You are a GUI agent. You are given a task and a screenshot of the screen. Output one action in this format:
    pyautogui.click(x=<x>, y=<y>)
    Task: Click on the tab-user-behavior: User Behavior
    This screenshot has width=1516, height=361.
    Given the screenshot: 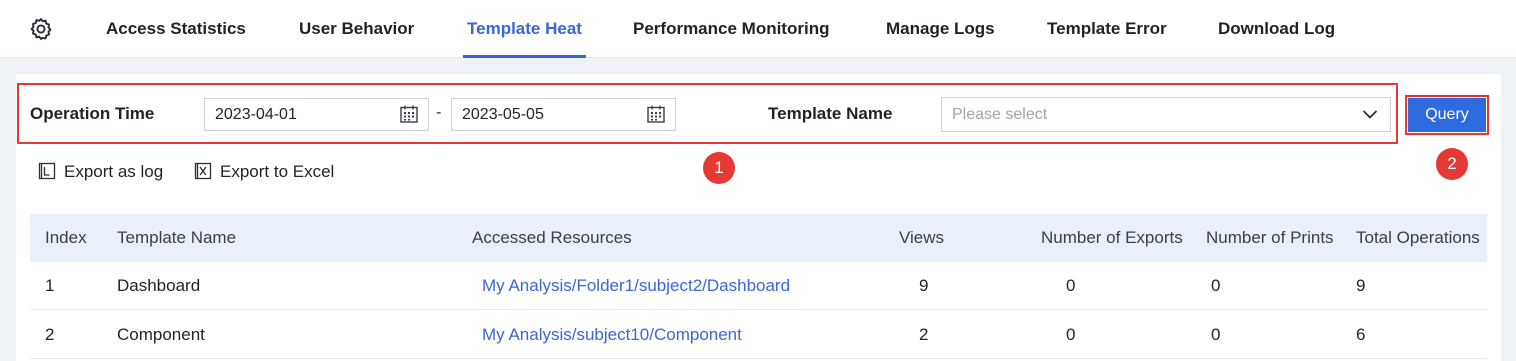 What is the action you would take?
    pyautogui.click(x=356, y=29)
    